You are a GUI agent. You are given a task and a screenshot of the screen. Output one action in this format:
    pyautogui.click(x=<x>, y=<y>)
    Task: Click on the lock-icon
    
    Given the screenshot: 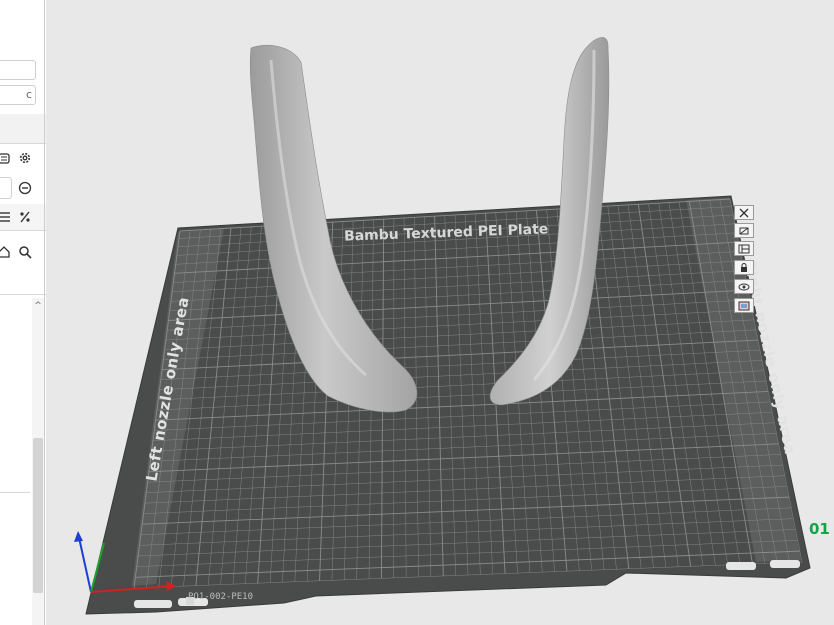 What is the action you would take?
    pyautogui.click(x=744, y=267)
    